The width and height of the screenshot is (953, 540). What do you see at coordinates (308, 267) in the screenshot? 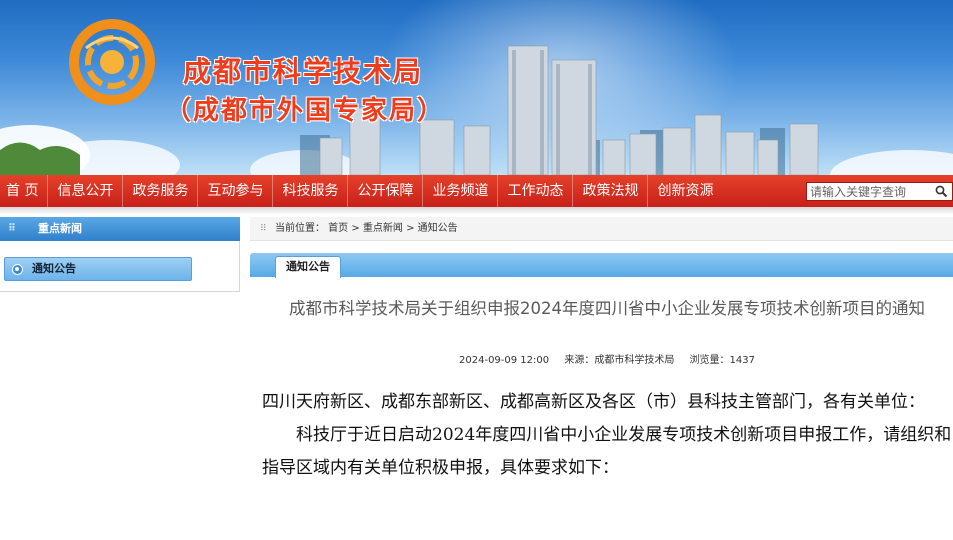
I see `tab-notices: 通知公告` at bounding box center [308, 267].